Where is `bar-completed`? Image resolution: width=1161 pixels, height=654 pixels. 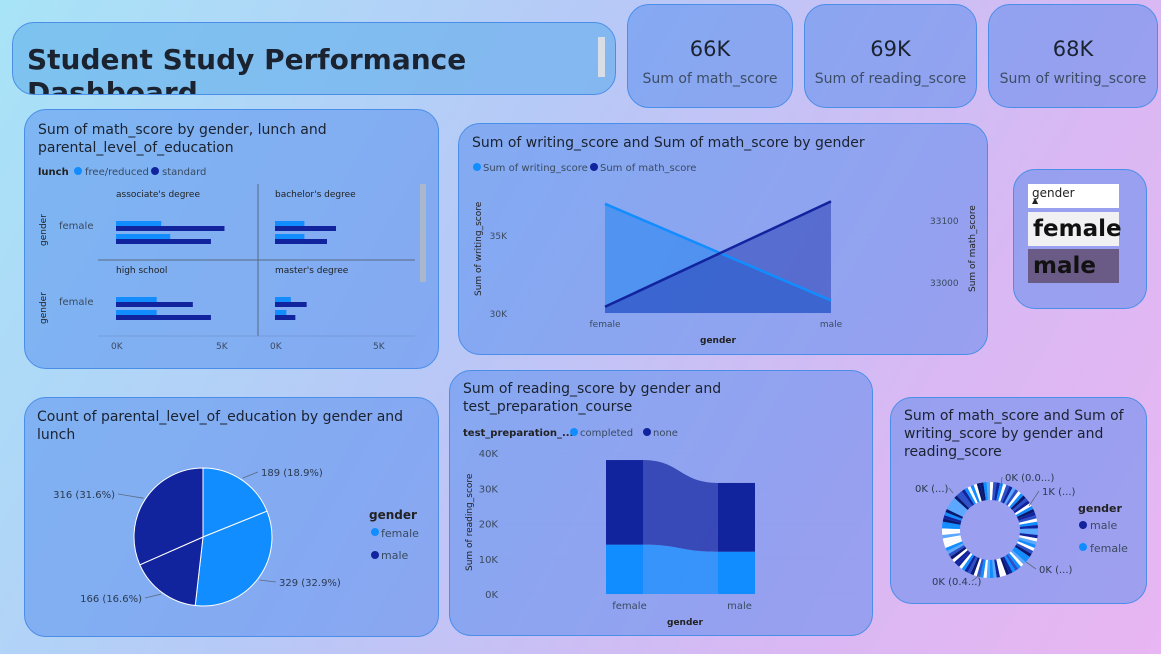
bar-completed is located at coordinates (624, 569).